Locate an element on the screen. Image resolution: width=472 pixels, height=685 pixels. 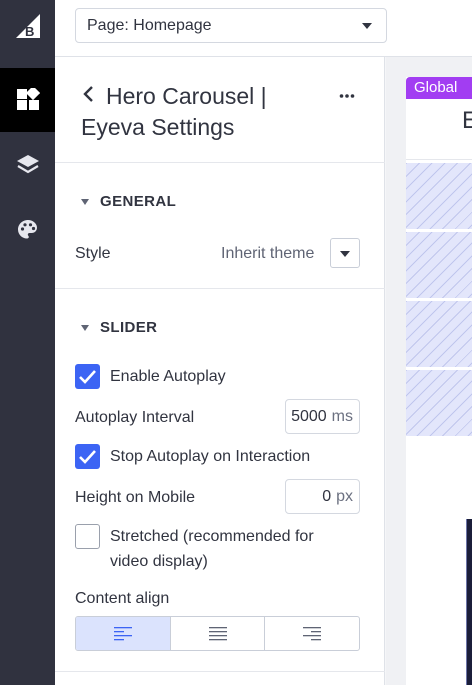
height-mobile-label: Height on Mobile is located at coordinates (135, 497).